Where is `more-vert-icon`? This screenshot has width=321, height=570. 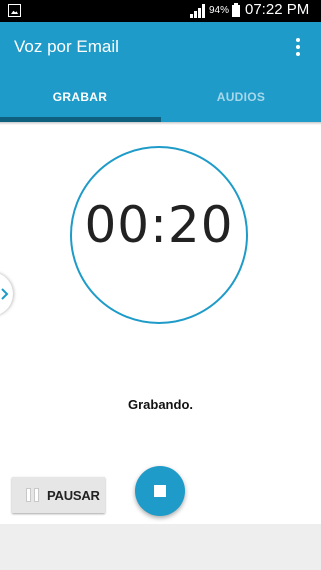
more-vert-icon is located at coordinates (298, 48).